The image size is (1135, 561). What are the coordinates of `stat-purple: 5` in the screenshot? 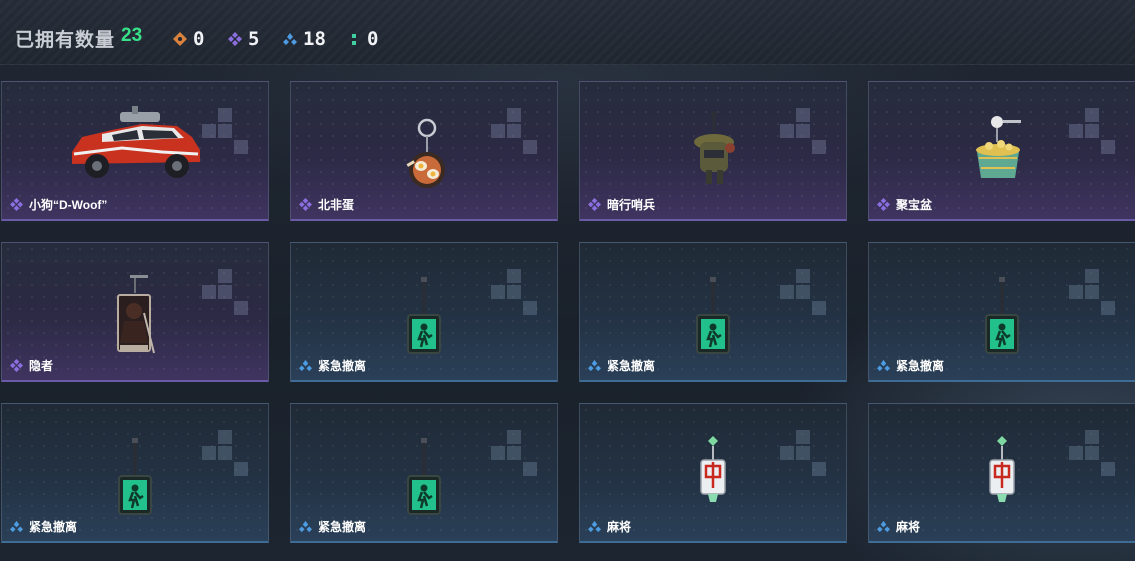 It's located at (243, 39).